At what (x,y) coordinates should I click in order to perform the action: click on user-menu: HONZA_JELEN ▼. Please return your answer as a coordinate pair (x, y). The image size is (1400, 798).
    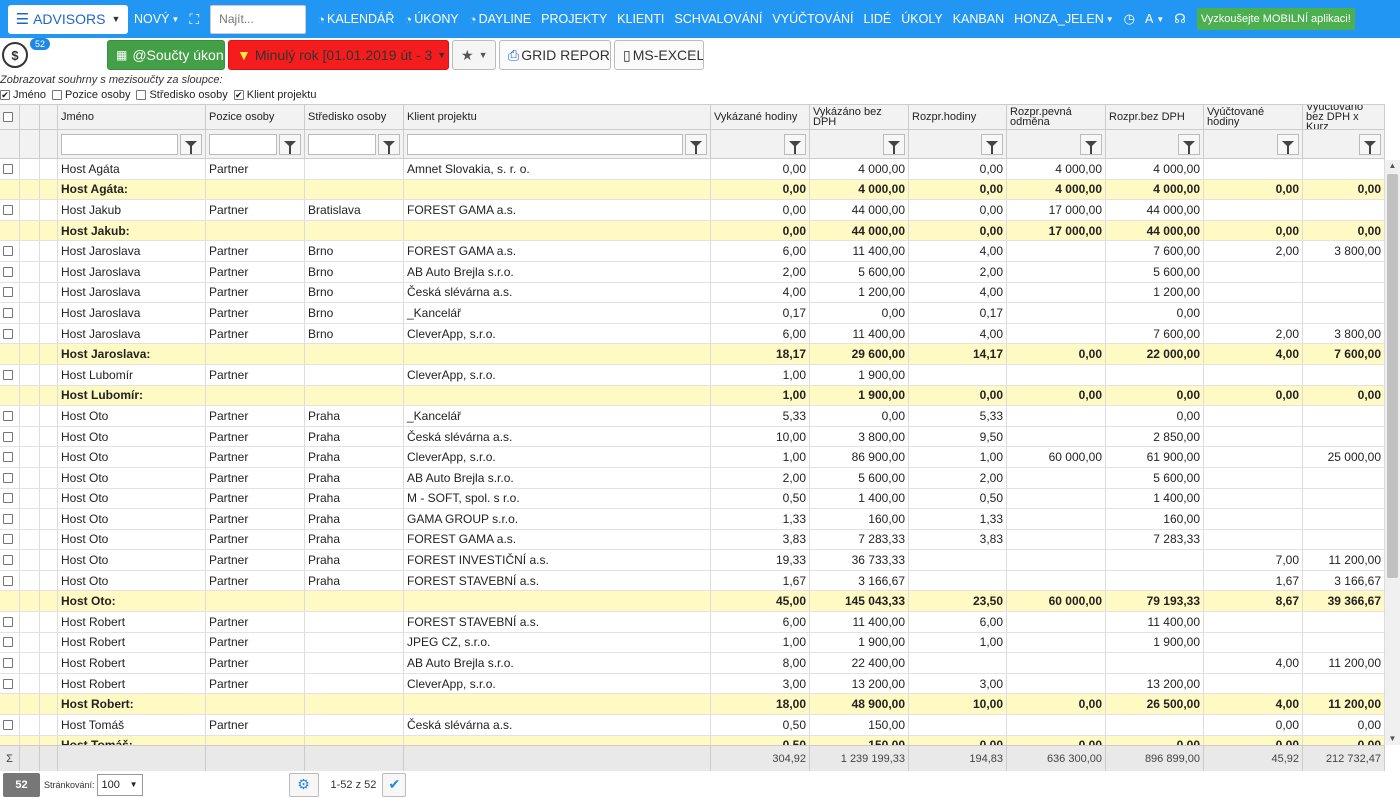
    Looking at the image, I should click on (1064, 19).